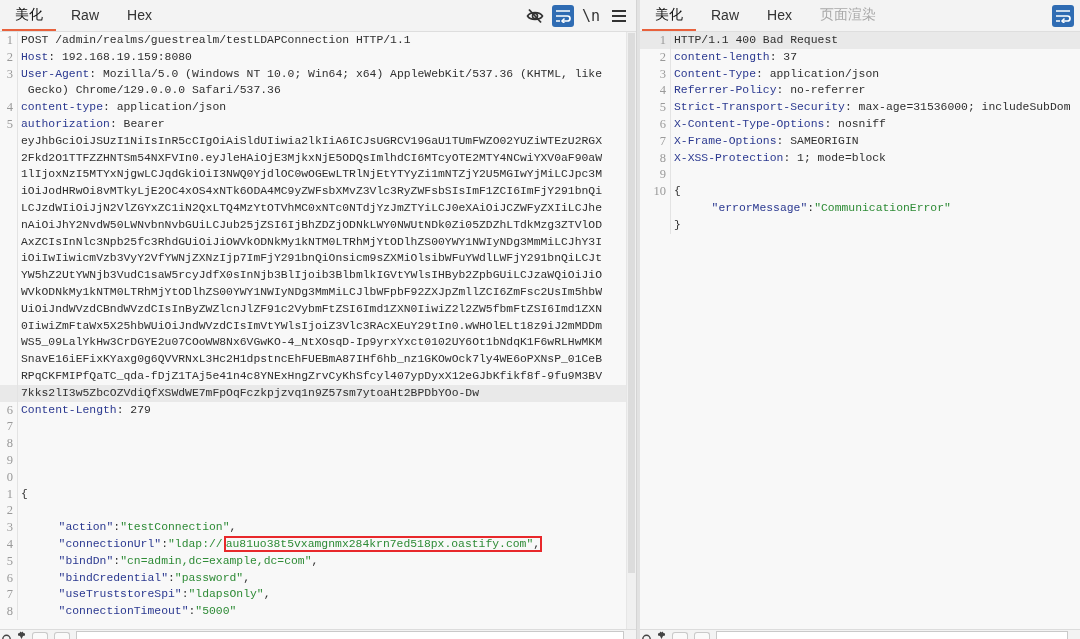 Image resolution: width=1080 pixels, height=639 pixels. I want to click on code-line: X-Content-Type-Options: nosniff, so click(780, 124).